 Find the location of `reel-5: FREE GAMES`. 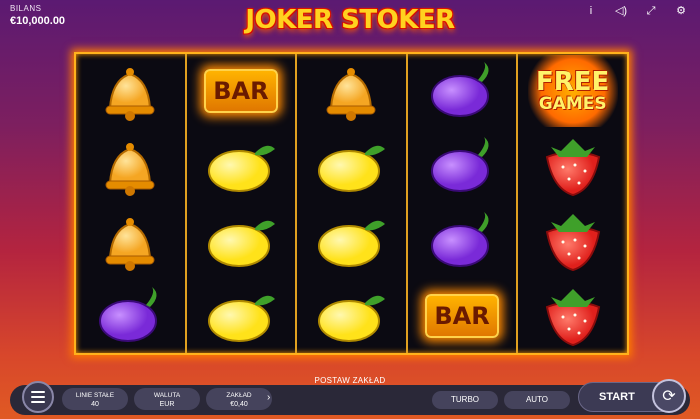

reel-5: FREE GAMES is located at coordinates (572, 203).